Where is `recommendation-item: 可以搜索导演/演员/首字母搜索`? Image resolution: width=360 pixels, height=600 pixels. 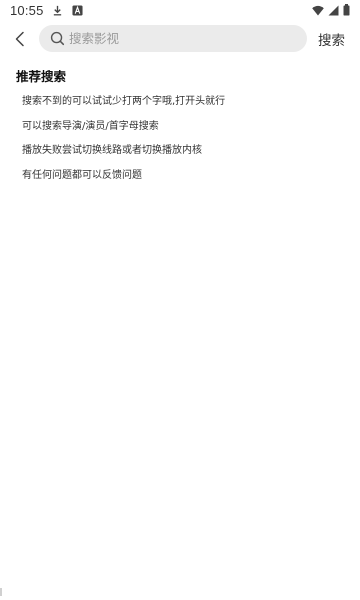 recommendation-item: 可以搜索导演/演员/首字母搜索 is located at coordinates (123, 131).